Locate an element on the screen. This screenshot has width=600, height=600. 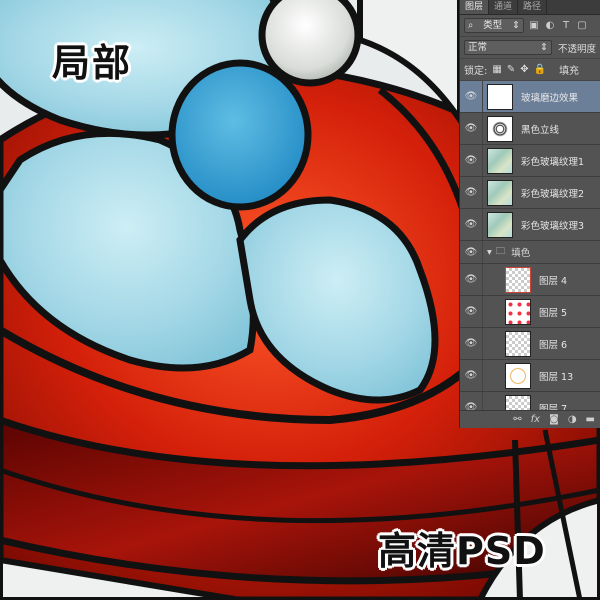
folder-icon: 🗀 is located at coordinates (500, 251).